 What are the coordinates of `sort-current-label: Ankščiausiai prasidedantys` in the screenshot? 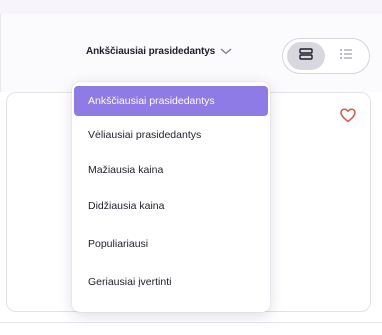 It's located at (151, 51).